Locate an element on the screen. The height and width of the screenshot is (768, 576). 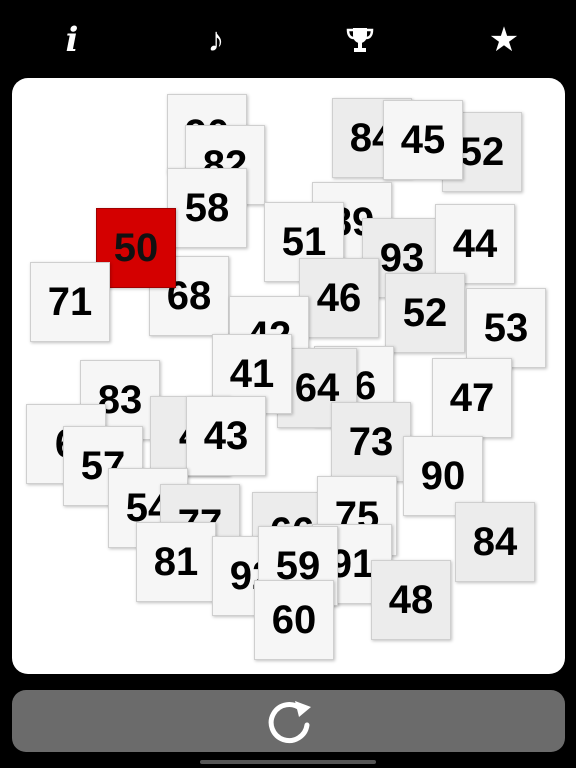
number-tile: 58 is located at coordinates (207, 208).